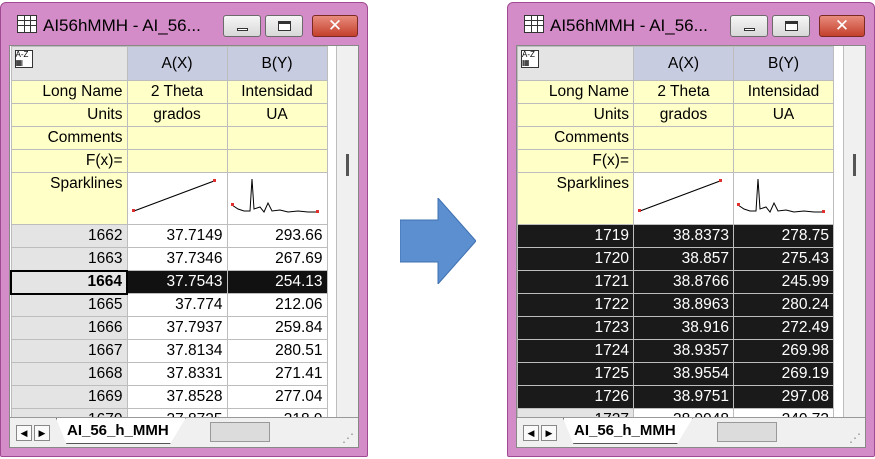  Describe the element at coordinates (575, 374) in the screenshot. I see `row-number: 1725` at that location.